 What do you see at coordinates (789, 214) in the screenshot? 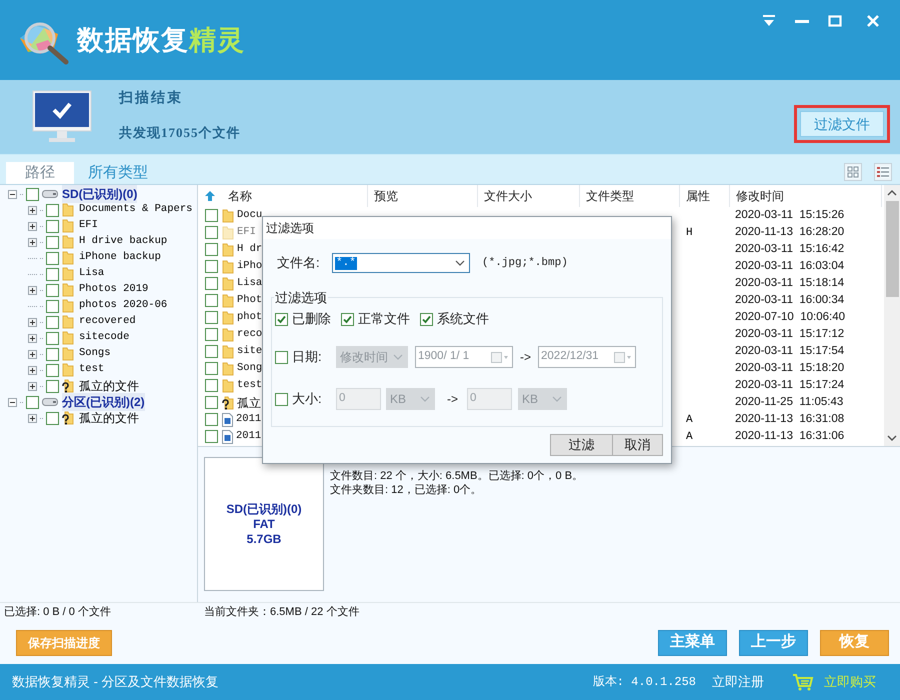
I see `modified-time-cell: 2020-03-11 15:15:26` at bounding box center [789, 214].